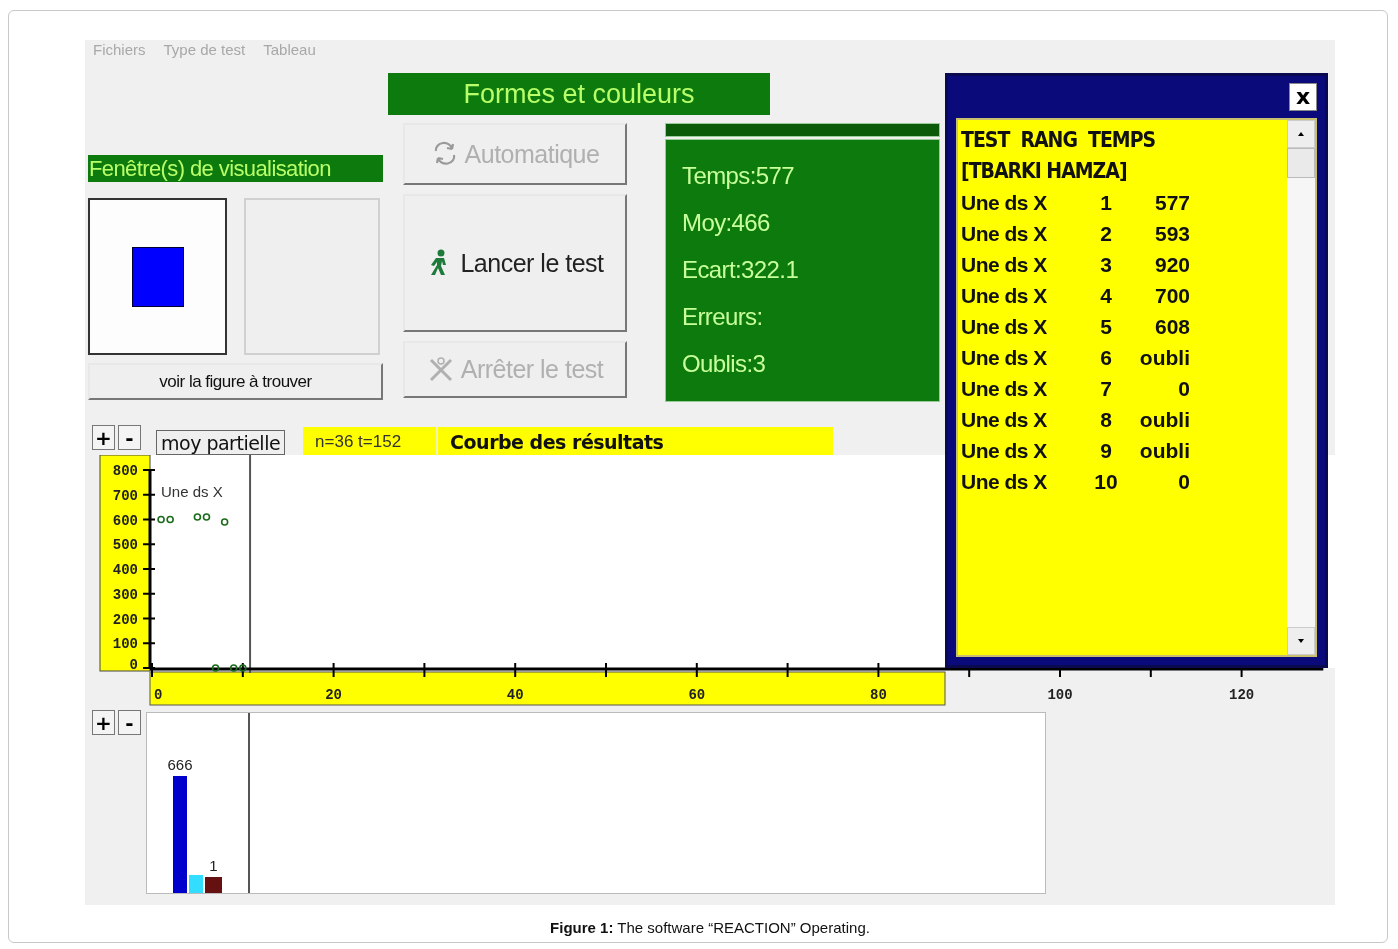  What do you see at coordinates (125, 471) in the screenshot?
I see `axis-label: 800` at bounding box center [125, 471].